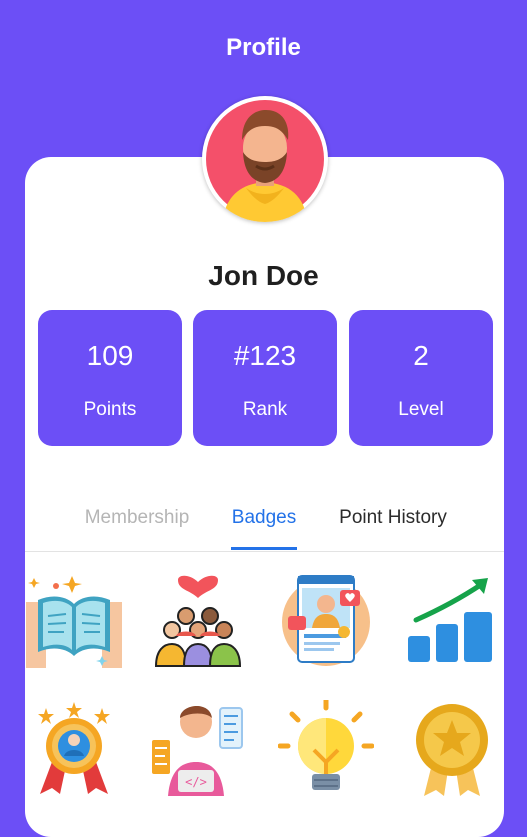 The image size is (527, 837). I want to click on idea-bulb-icon, so click(326, 743).